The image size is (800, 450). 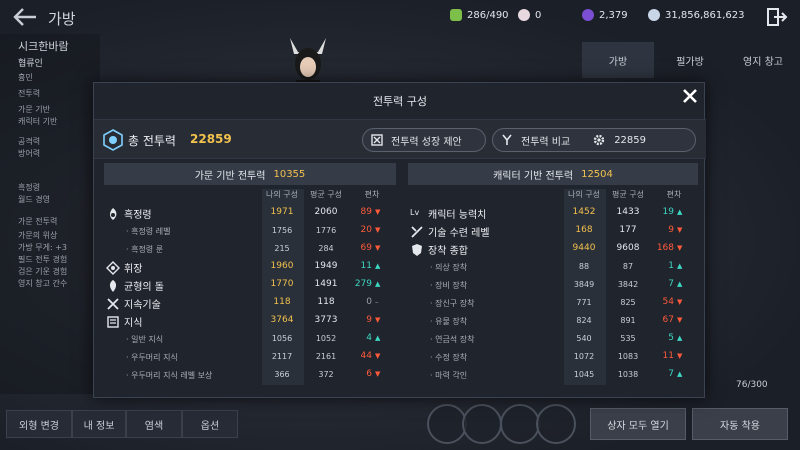 What do you see at coordinates (690, 96) in the screenshot?
I see `close-icon` at bounding box center [690, 96].